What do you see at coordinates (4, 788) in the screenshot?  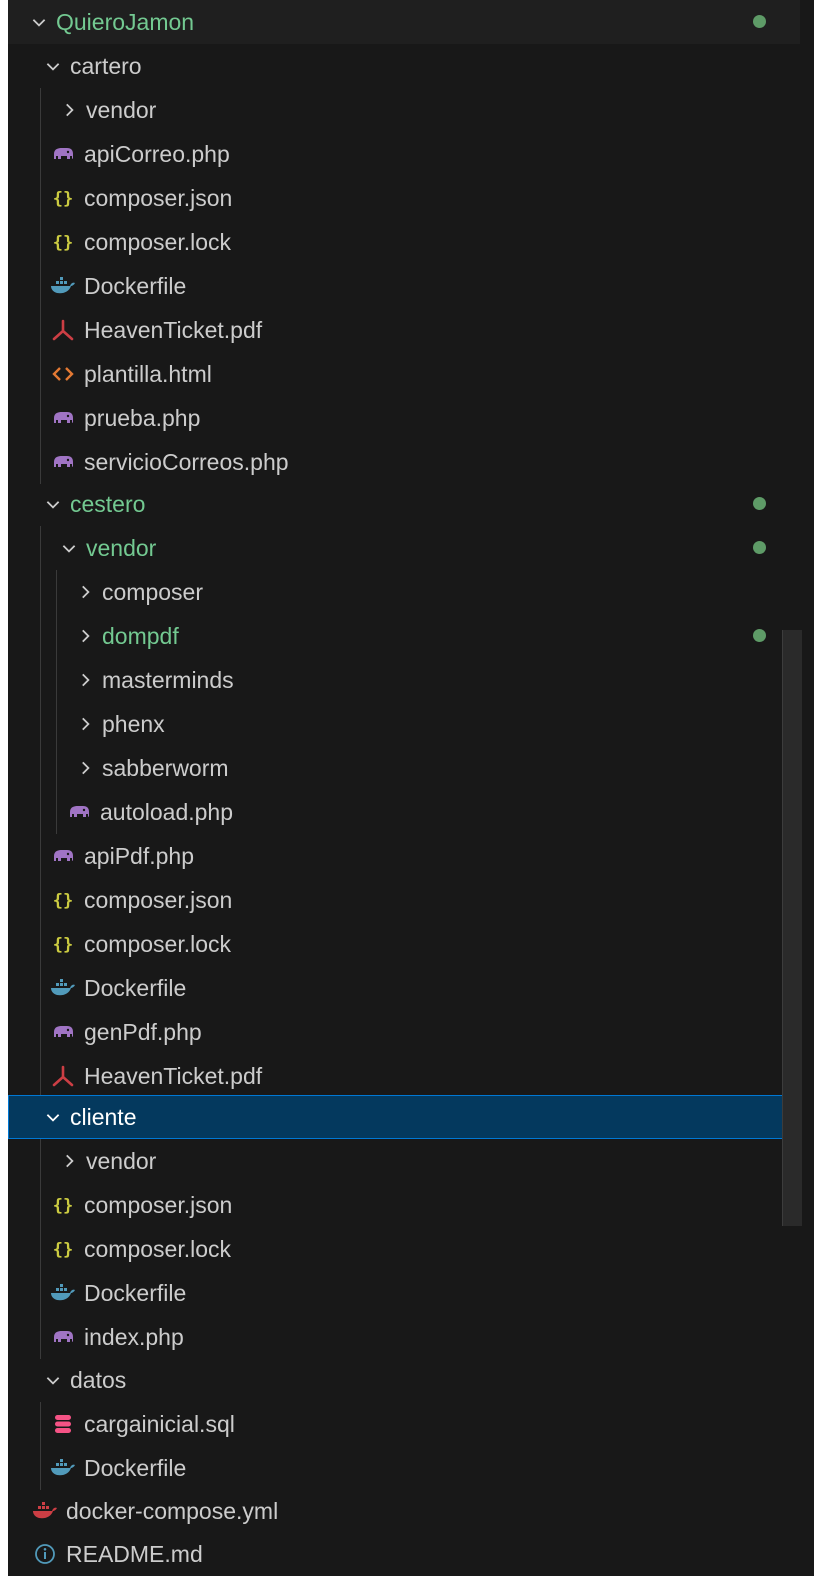 I see `left-gutter` at bounding box center [4, 788].